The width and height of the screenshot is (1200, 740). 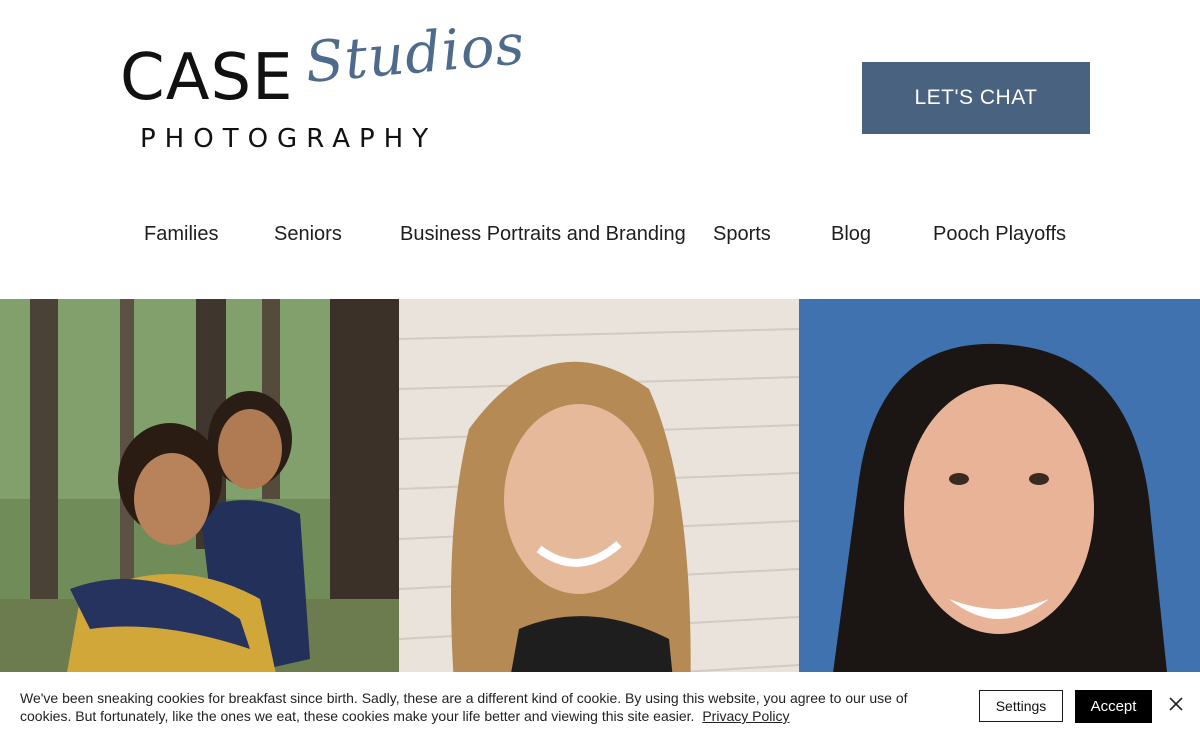 I want to click on nav-item-pooch-playoffs: Pooch Playoffs, so click(x=999, y=234).